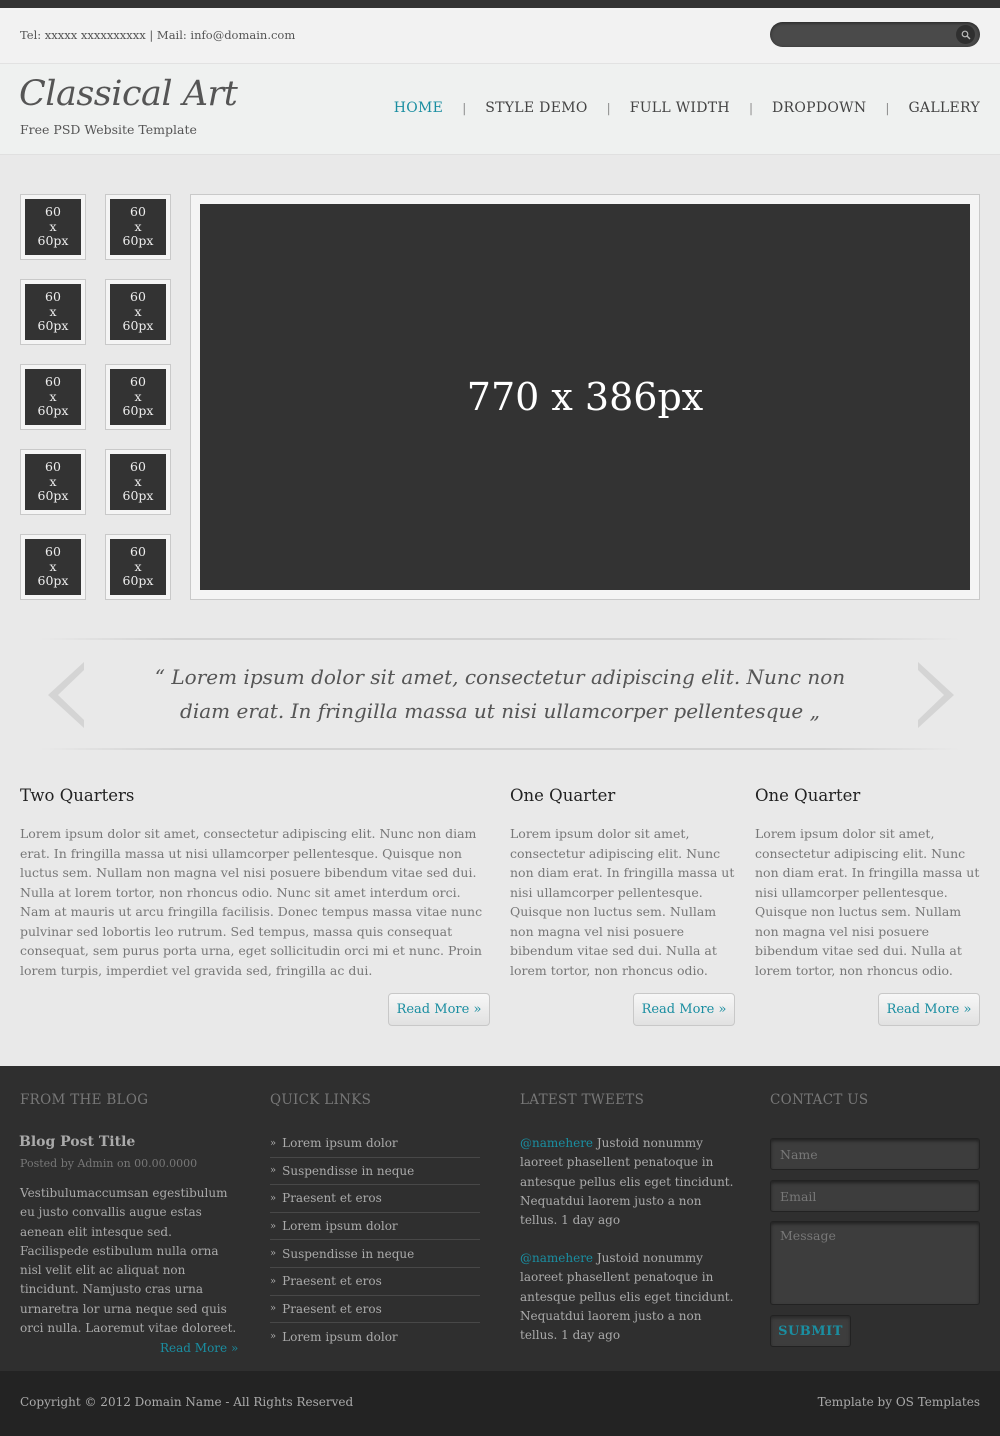 The width and height of the screenshot is (1000, 1436). Describe the element at coordinates (810, 1331) in the screenshot. I see `submit-button: SUBMIT` at that location.